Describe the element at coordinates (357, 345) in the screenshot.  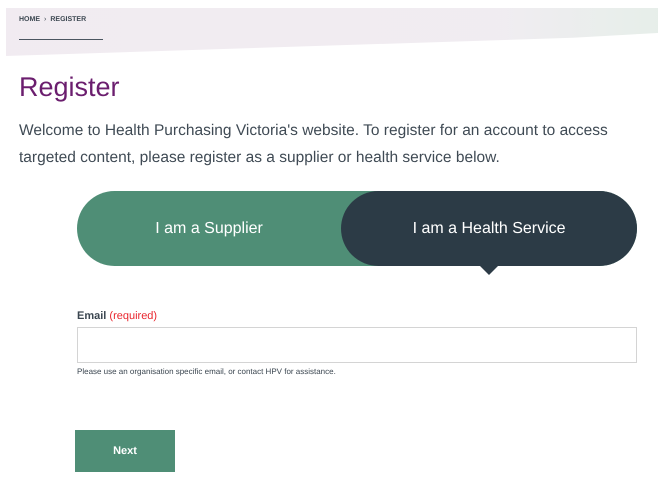
I see `email-field` at that location.